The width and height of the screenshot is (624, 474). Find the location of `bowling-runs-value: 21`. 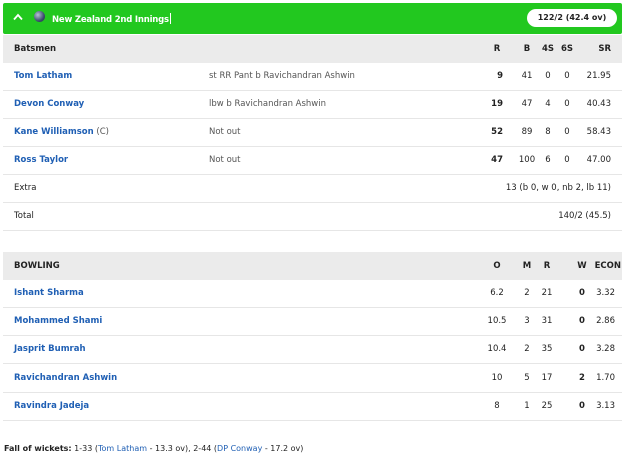

bowling-runs-value: 21 is located at coordinates (547, 293).